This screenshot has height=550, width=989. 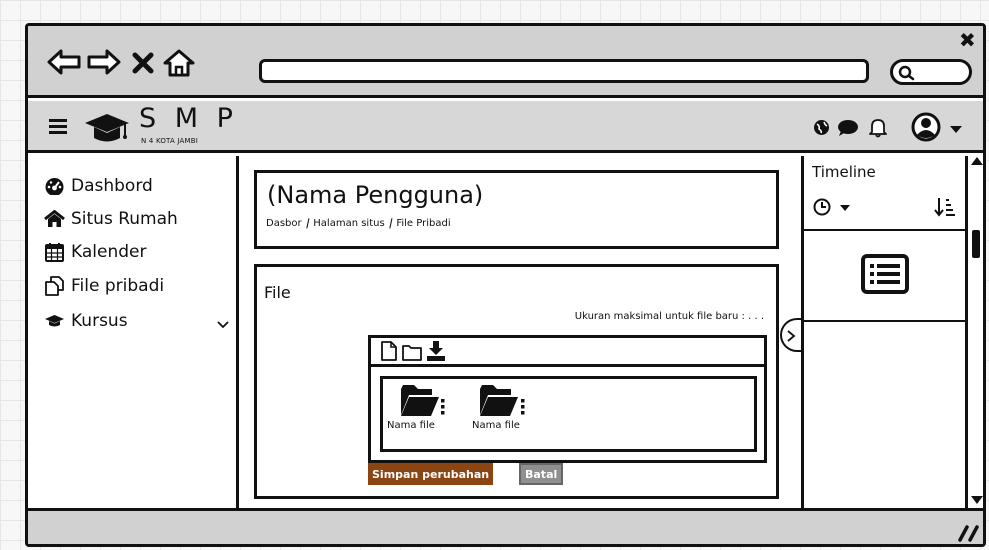 What do you see at coordinates (823, 207) in the screenshot?
I see `clock-icon` at bounding box center [823, 207].